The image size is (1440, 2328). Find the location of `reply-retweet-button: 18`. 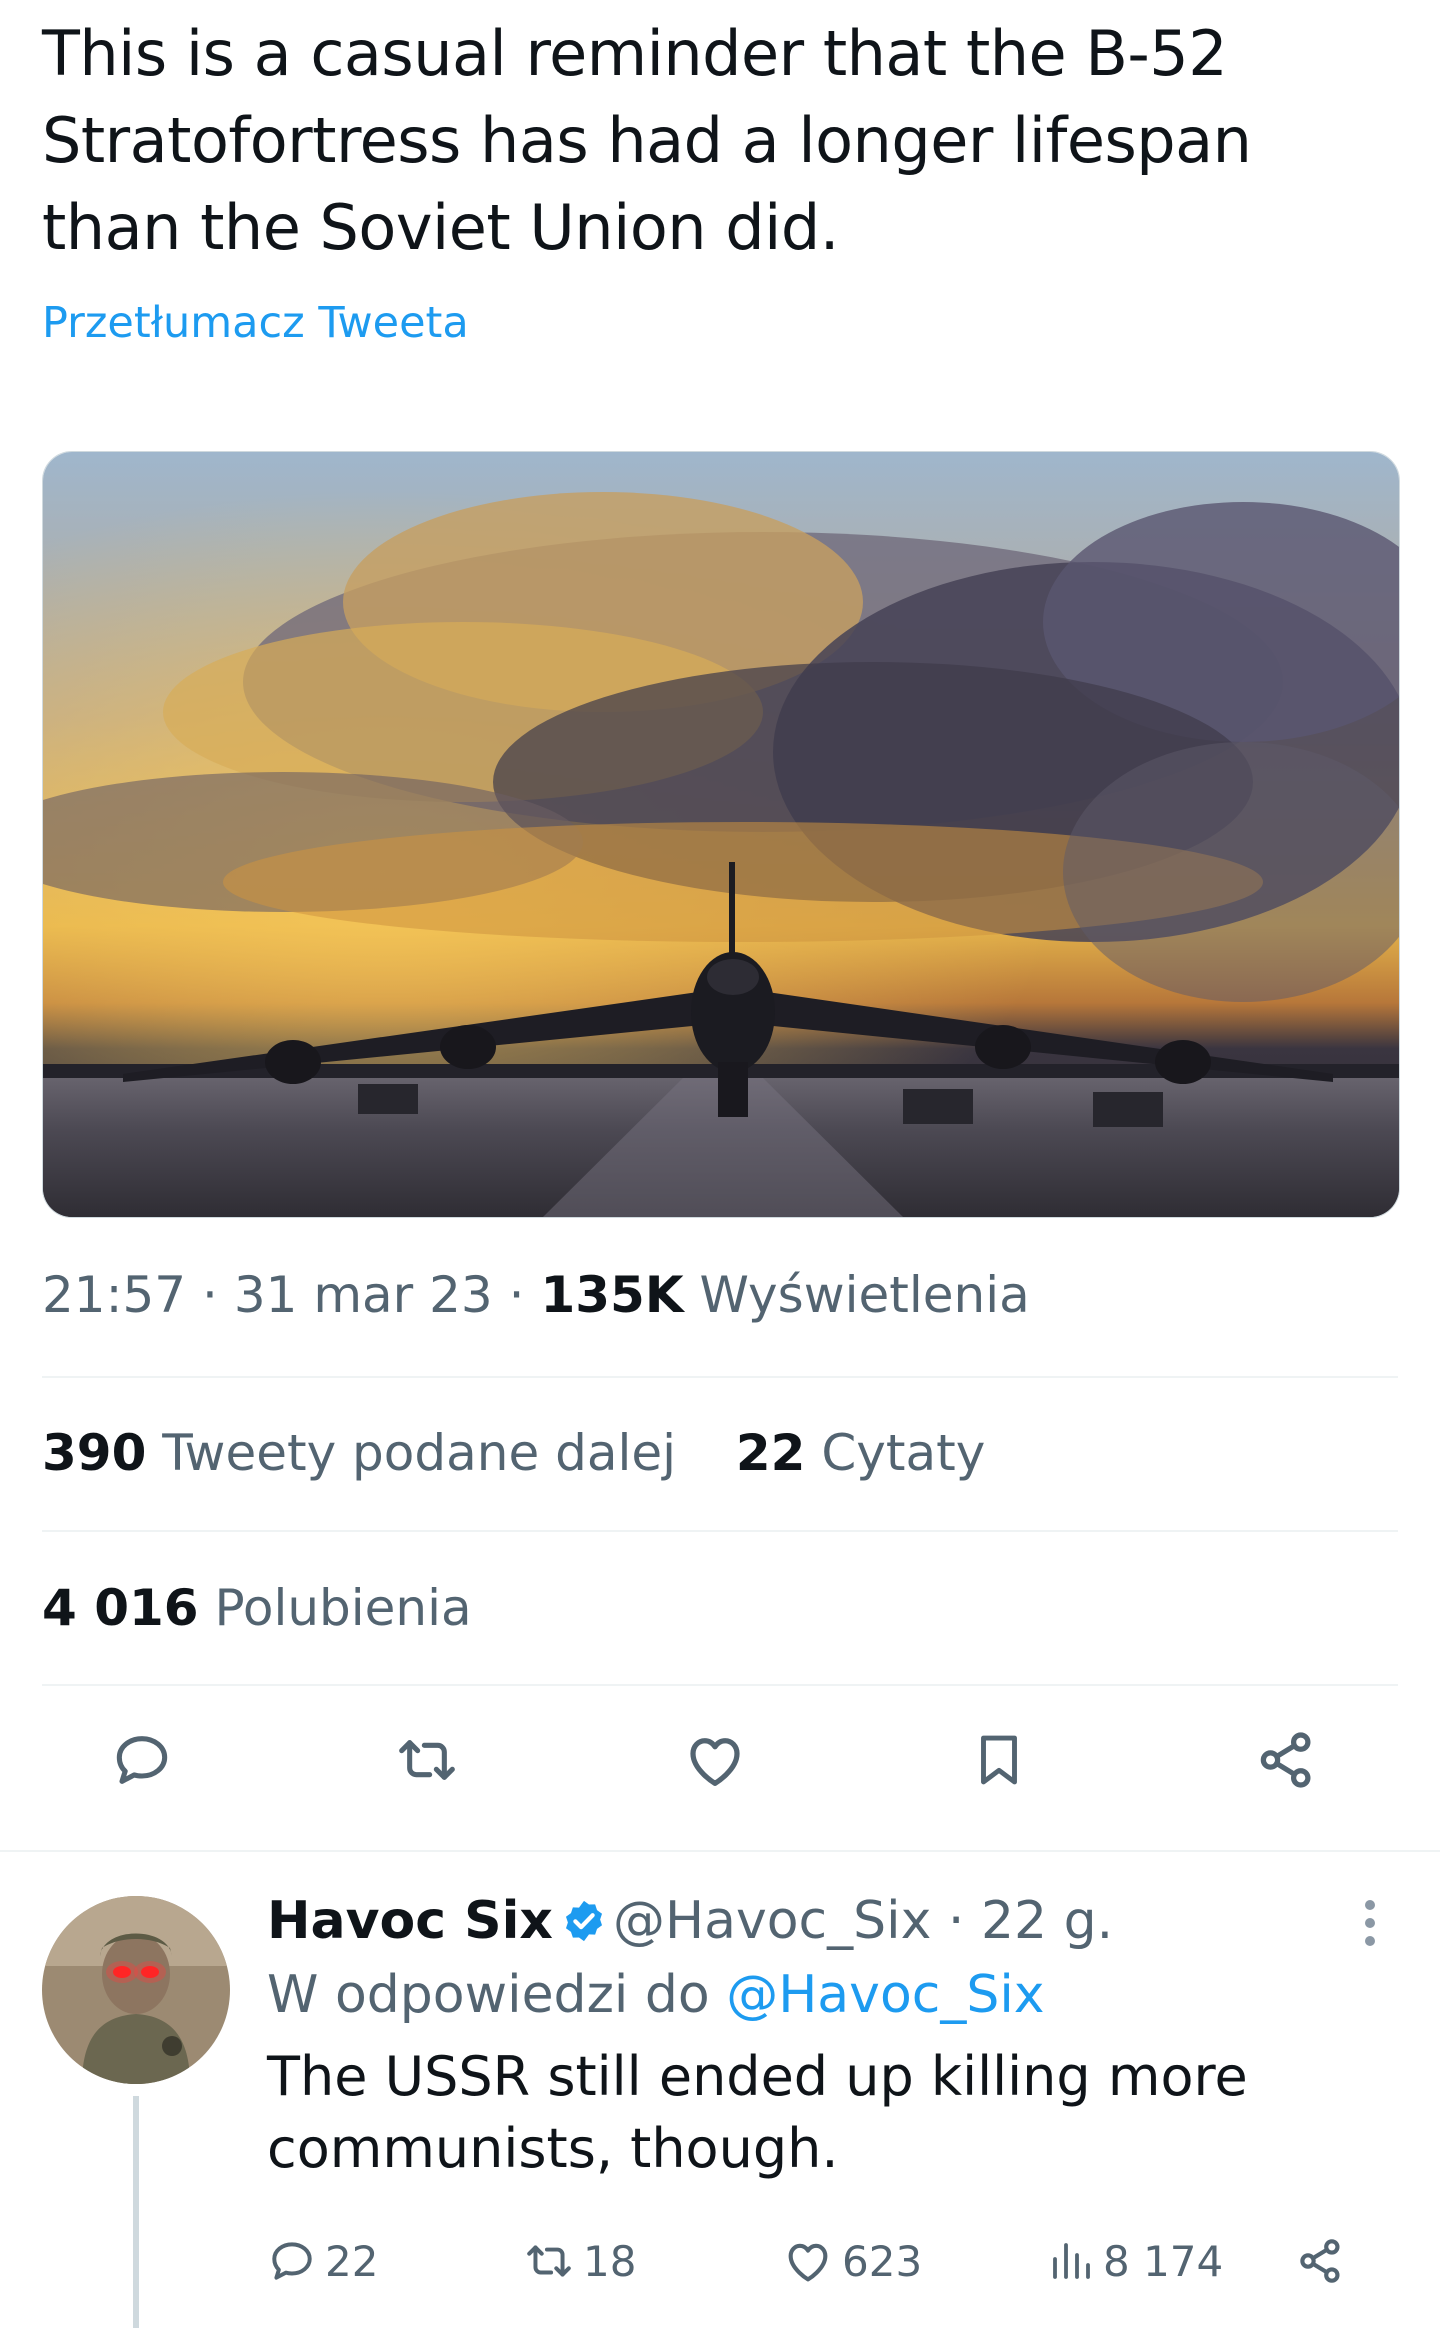

reply-retweet-button: 18 is located at coordinates (579, 2261).